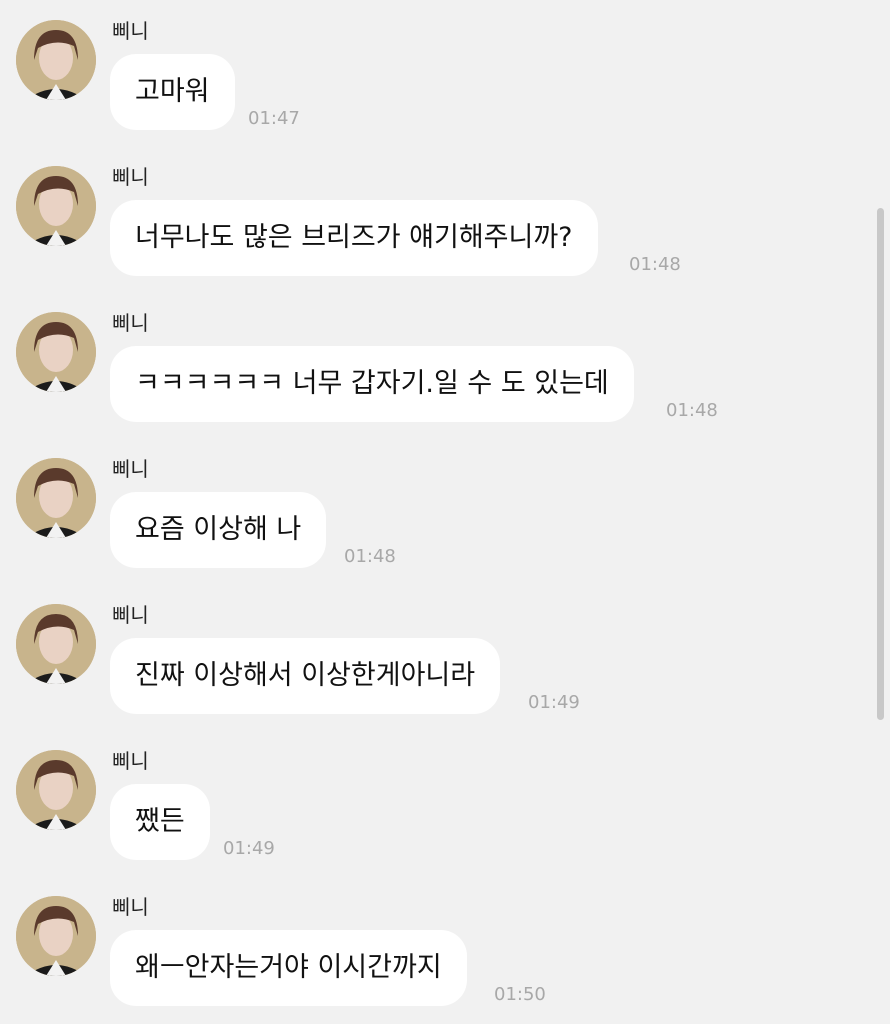 The image size is (890, 1024). I want to click on message-row: 삐니 너무나도 많은 브리즈가 얘기해주니까? 01:48, so click(435, 219).